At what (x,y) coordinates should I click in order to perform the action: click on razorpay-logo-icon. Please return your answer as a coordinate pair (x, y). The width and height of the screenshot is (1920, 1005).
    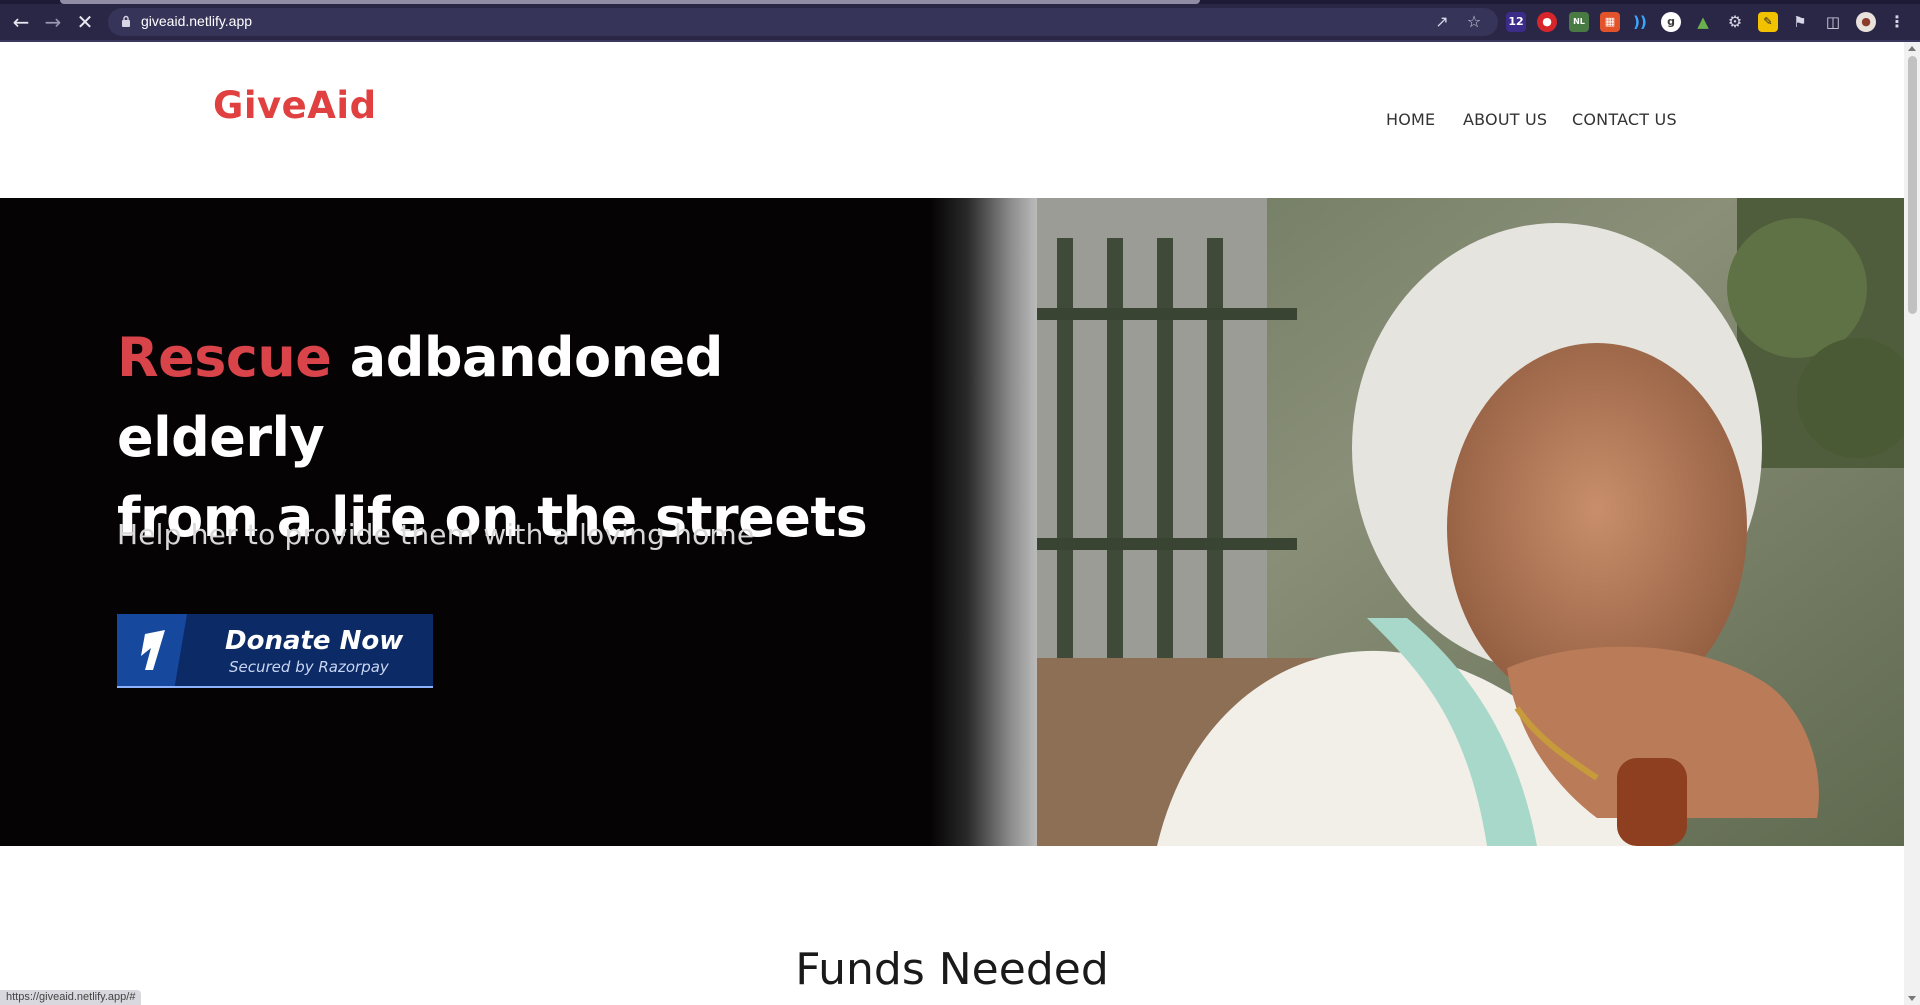
    Looking at the image, I should click on (153, 650).